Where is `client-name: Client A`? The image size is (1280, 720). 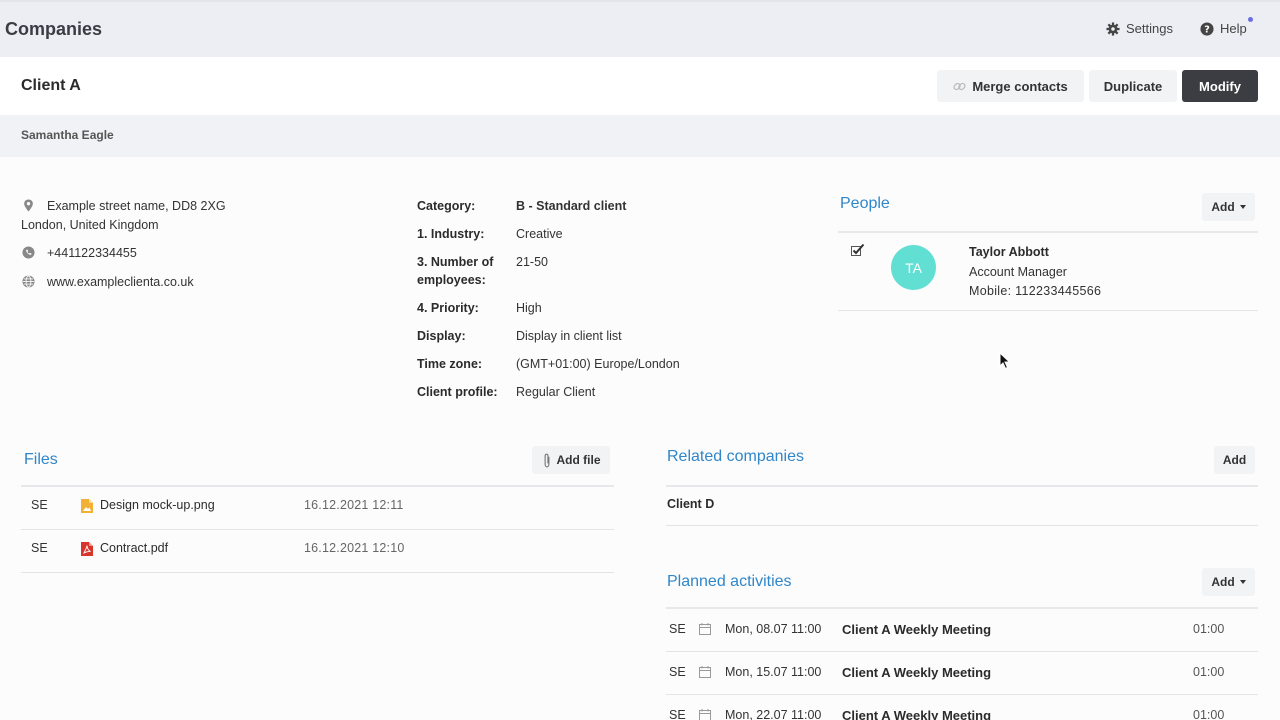 client-name: Client A is located at coordinates (51, 85).